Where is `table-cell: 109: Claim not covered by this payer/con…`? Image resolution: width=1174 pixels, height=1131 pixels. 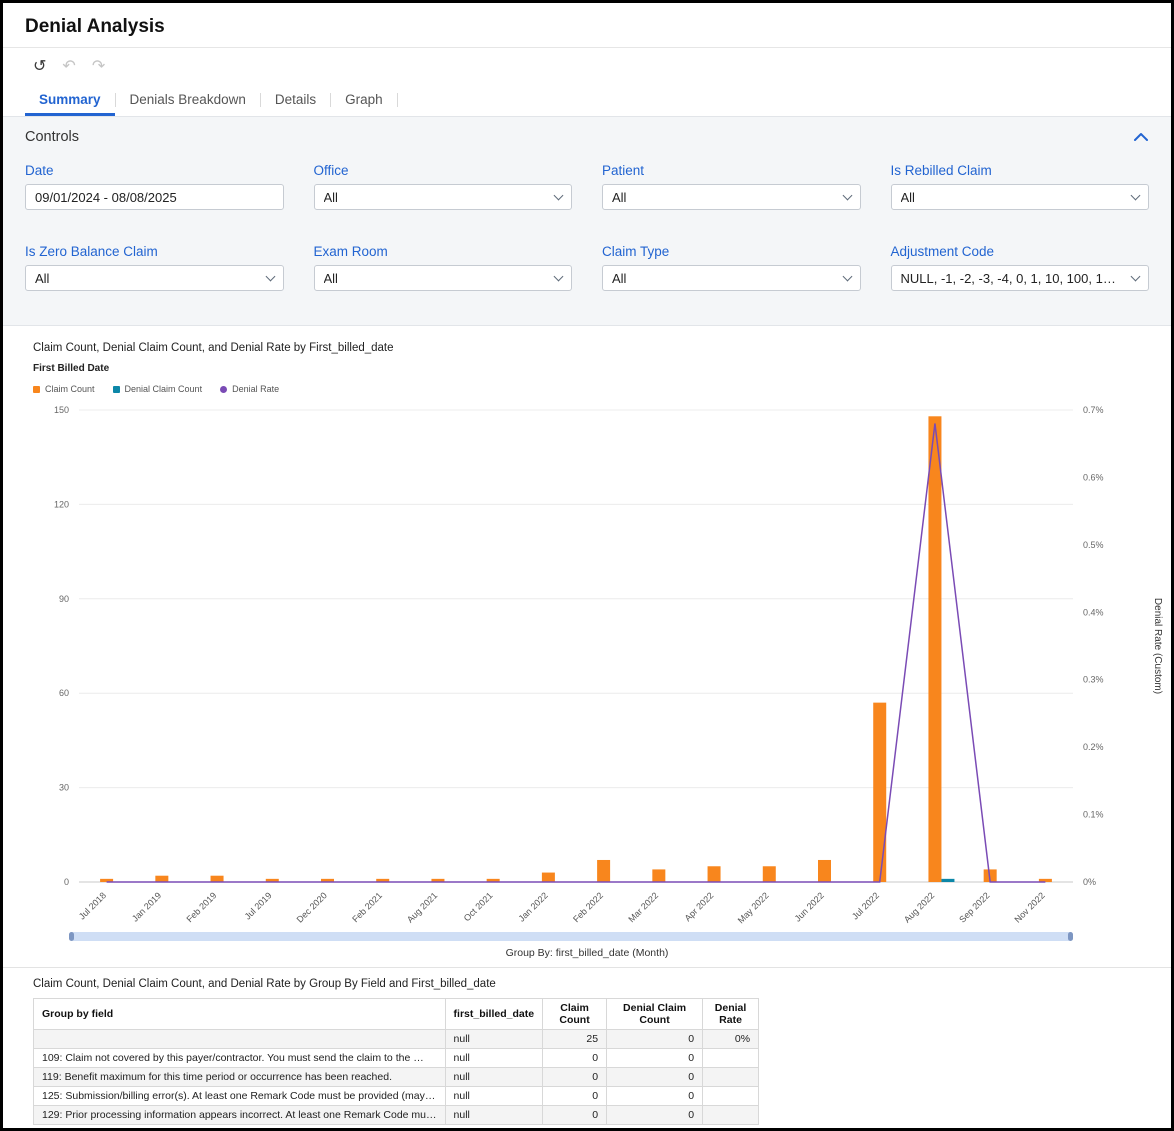 table-cell: 109: Claim not covered by this payer/con… is located at coordinates (239, 1058).